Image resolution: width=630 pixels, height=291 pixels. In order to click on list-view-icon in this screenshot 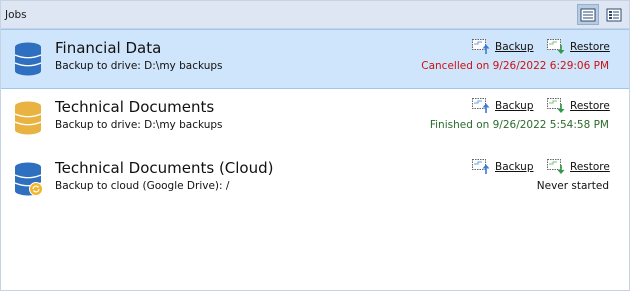, I will do `click(588, 14)`.